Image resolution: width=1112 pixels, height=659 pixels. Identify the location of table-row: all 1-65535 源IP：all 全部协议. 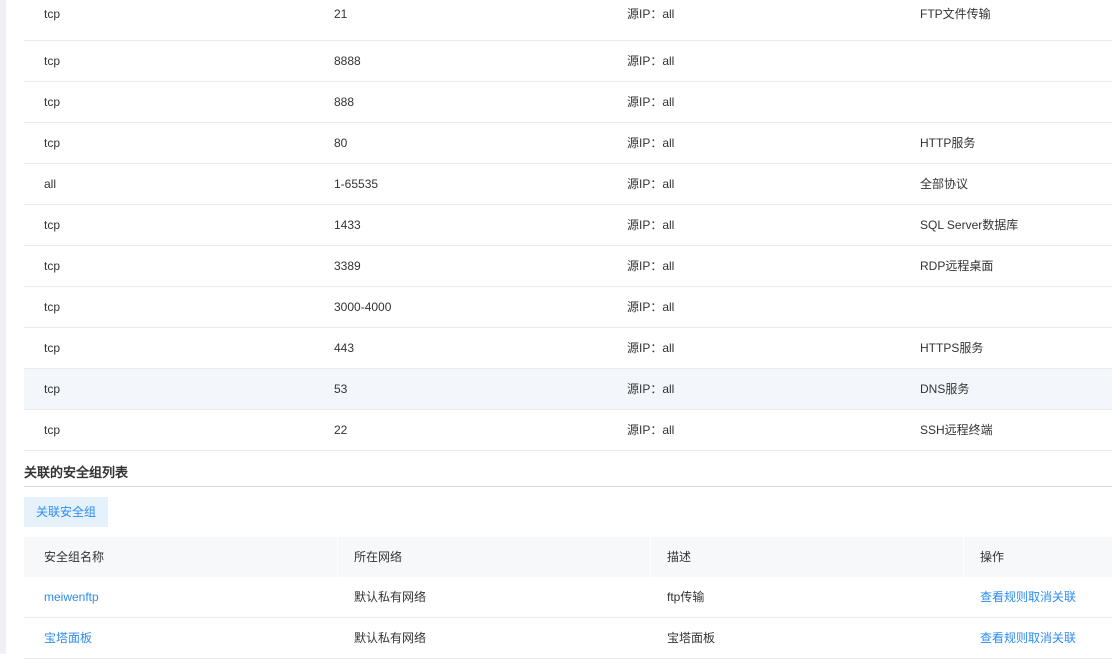
(568, 184).